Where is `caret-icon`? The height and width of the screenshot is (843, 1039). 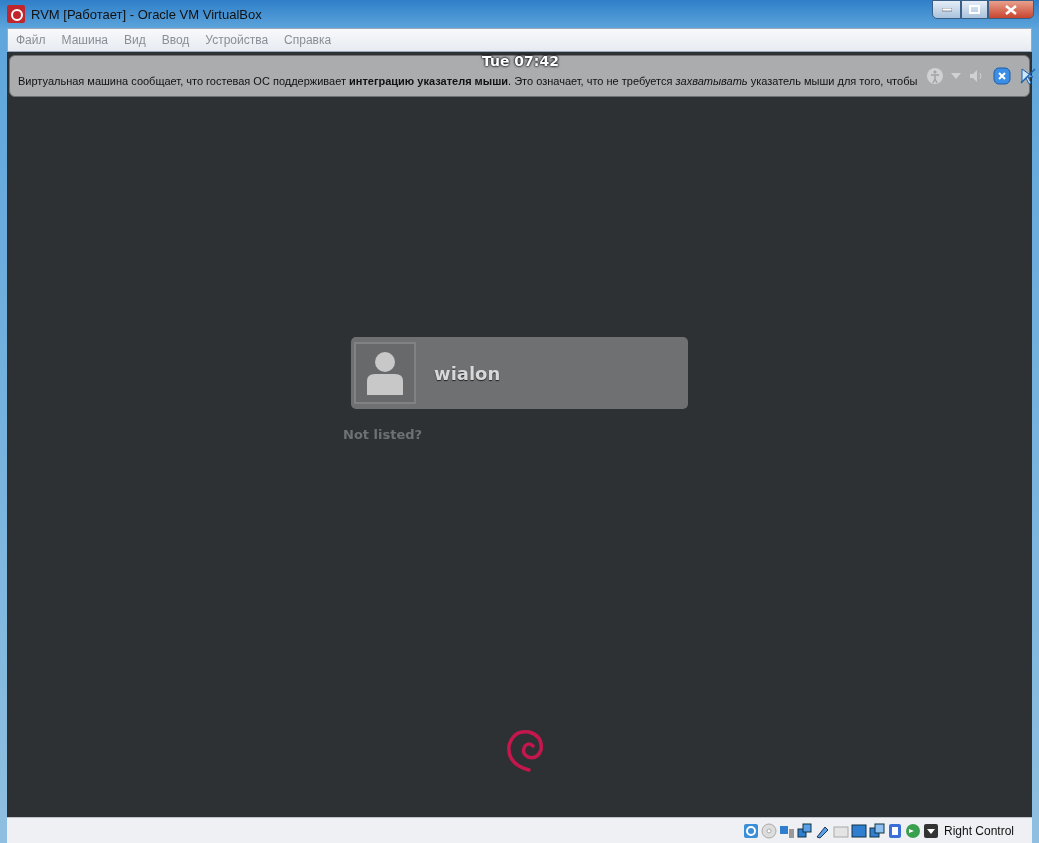
caret-icon is located at coordinates (956, 76).